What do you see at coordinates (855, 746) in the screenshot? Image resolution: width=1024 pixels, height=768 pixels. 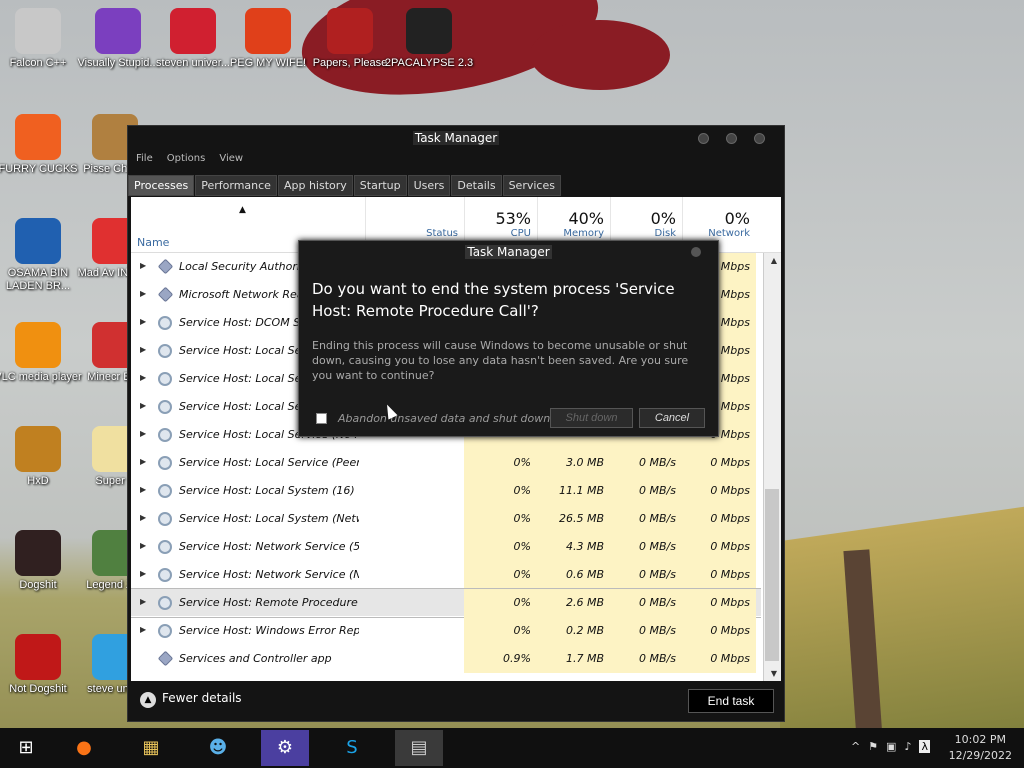 I see `tray-expand-icon: ^` at bounding box center [855, 746].